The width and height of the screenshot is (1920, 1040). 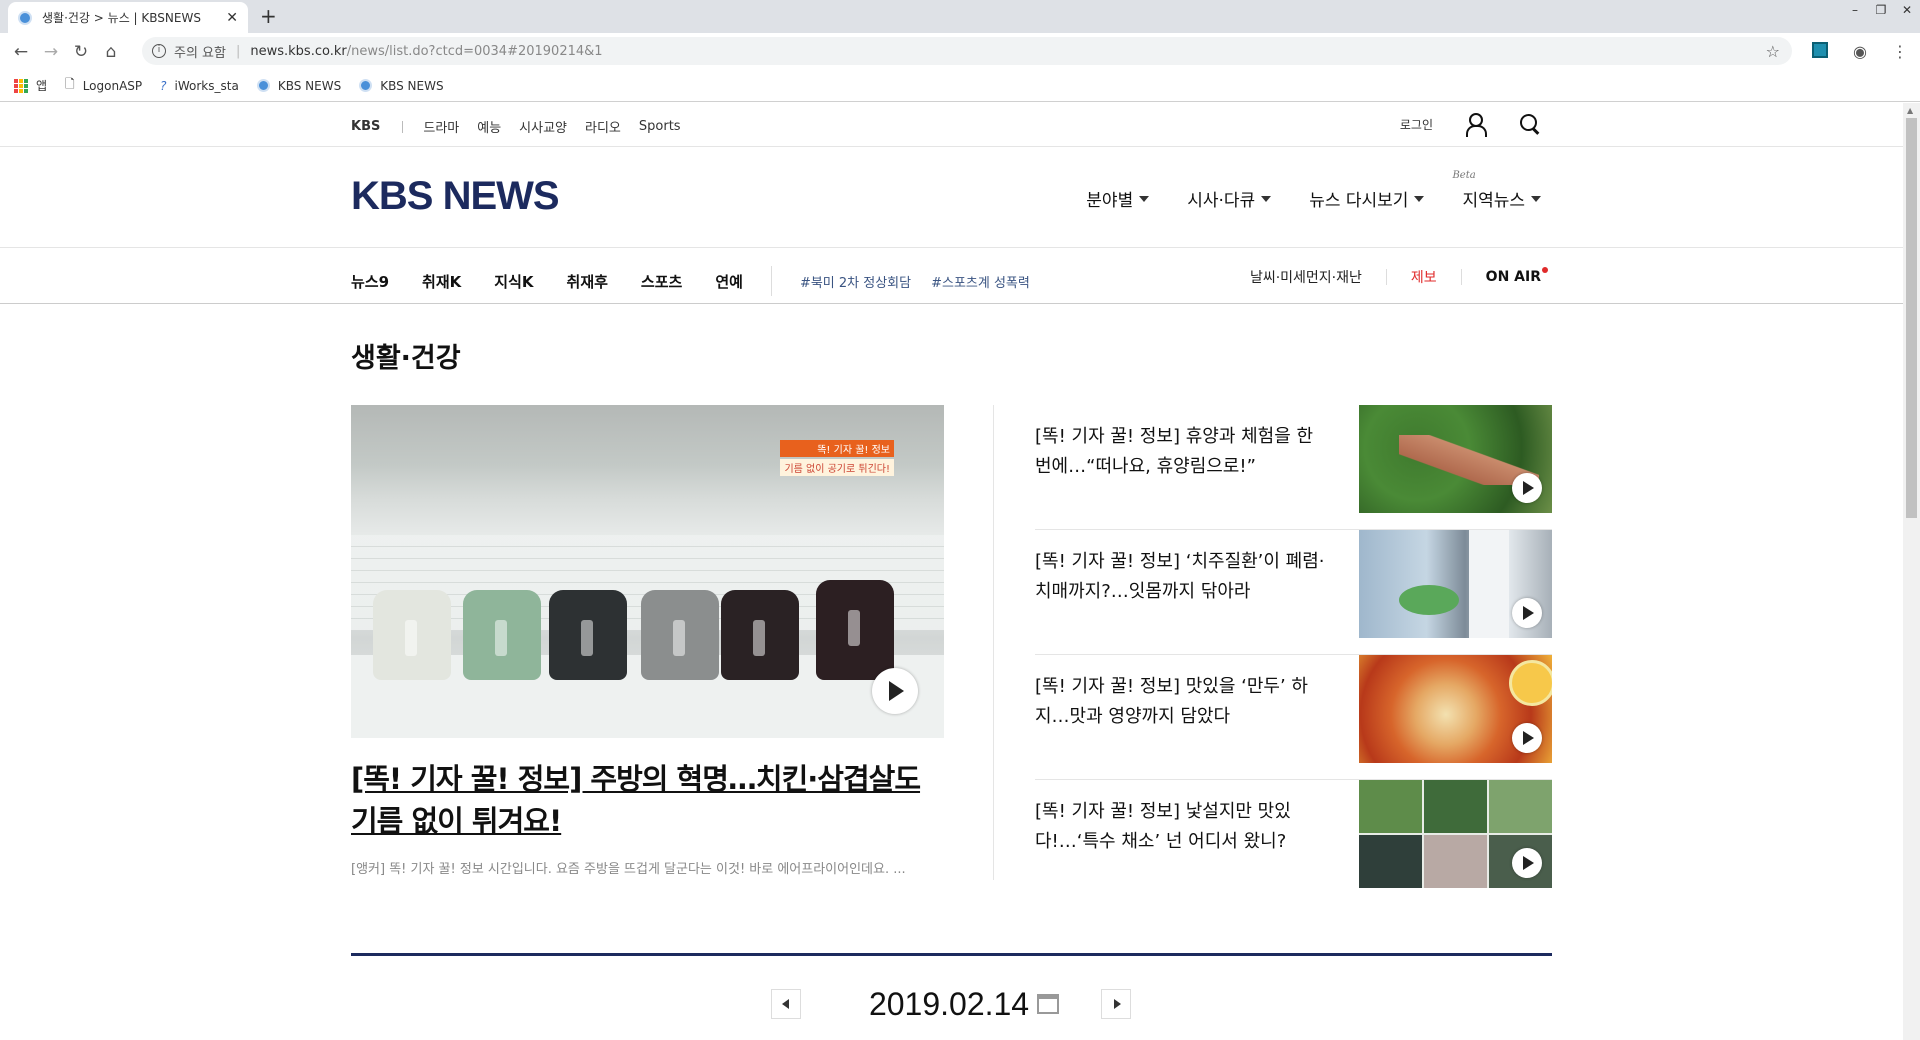 I want to click on login-link: 로그인, so click(x=1416, y=124).